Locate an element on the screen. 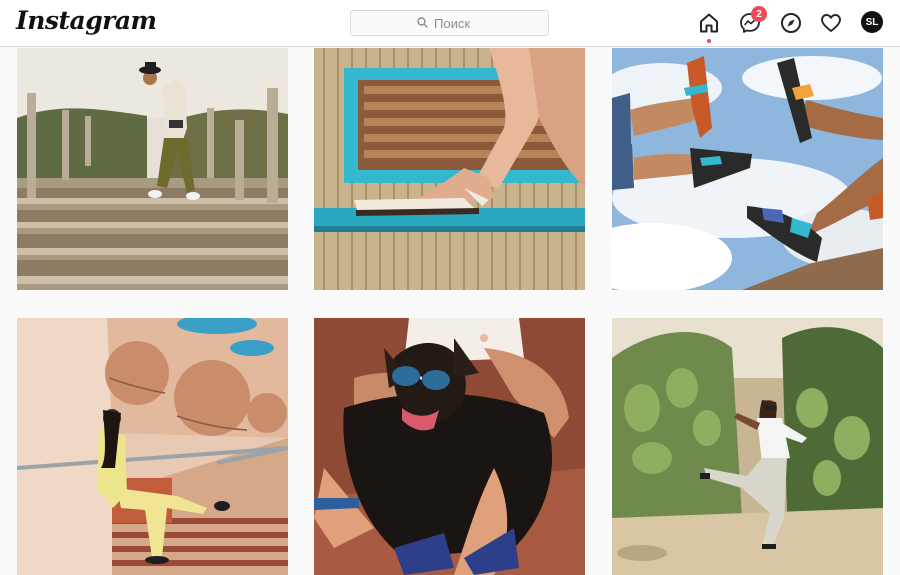 This screenshot has width=900, height=575. unread-messages-badge: 2 is located at coordinates (759, 14).